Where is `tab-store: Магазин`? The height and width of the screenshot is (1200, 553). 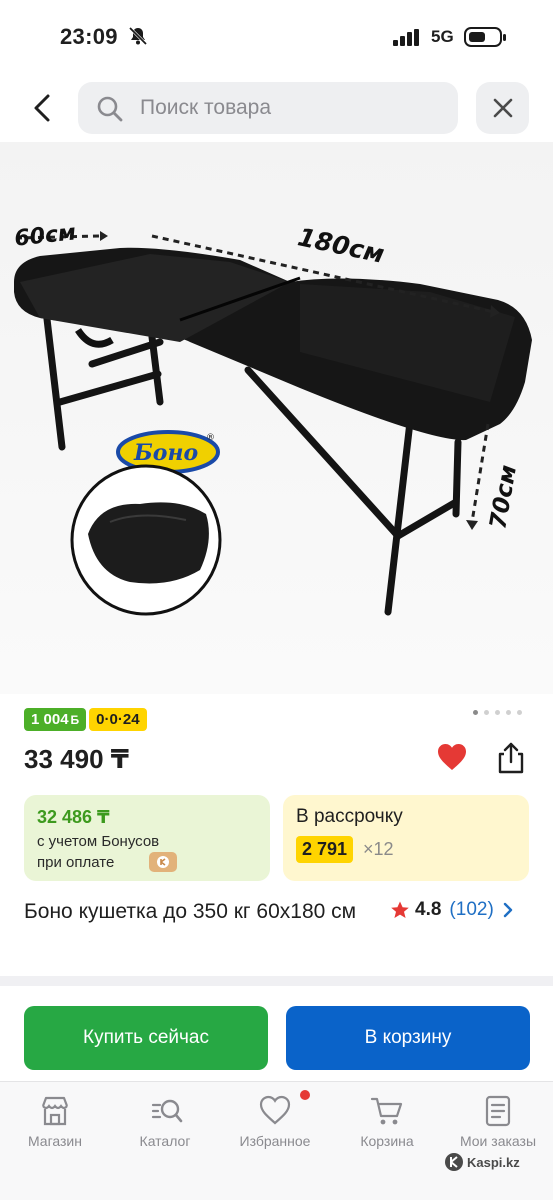
tab-store: Магазин is located at coordinates (55, 1124).